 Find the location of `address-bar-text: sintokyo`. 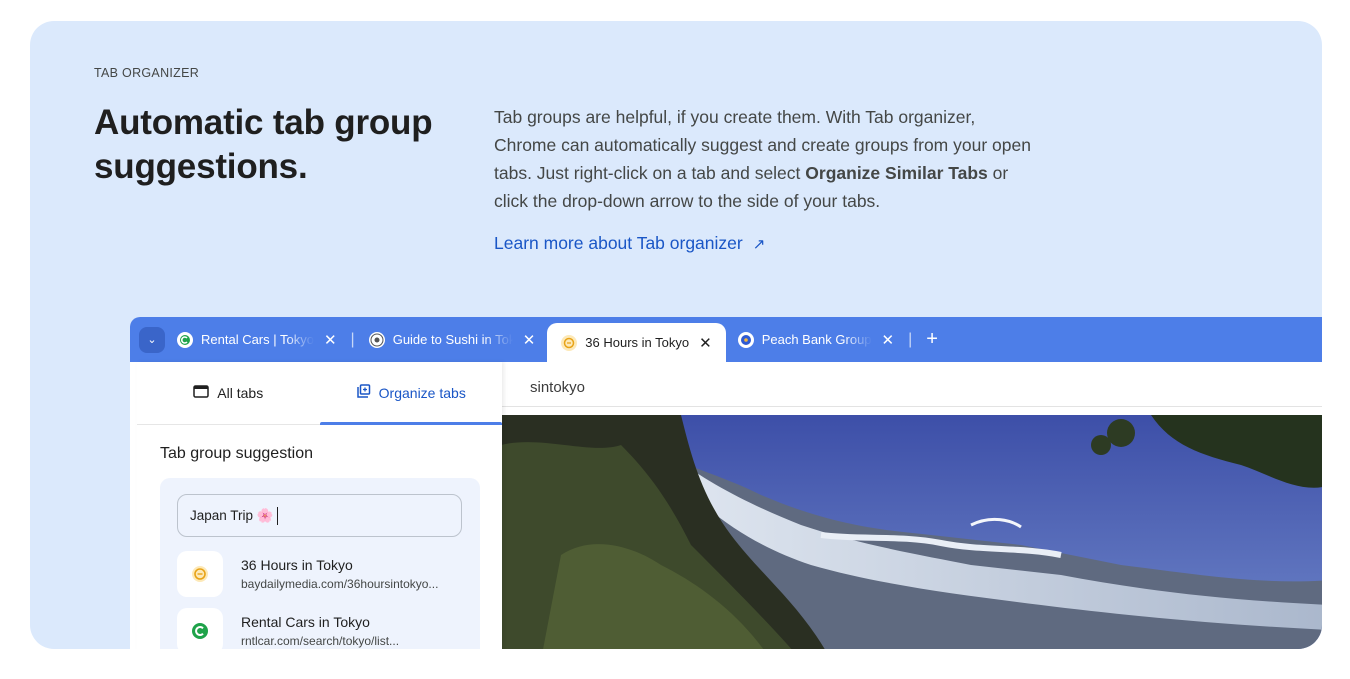

address-bar-text: sintokyo is located at coordinates (558, 387).